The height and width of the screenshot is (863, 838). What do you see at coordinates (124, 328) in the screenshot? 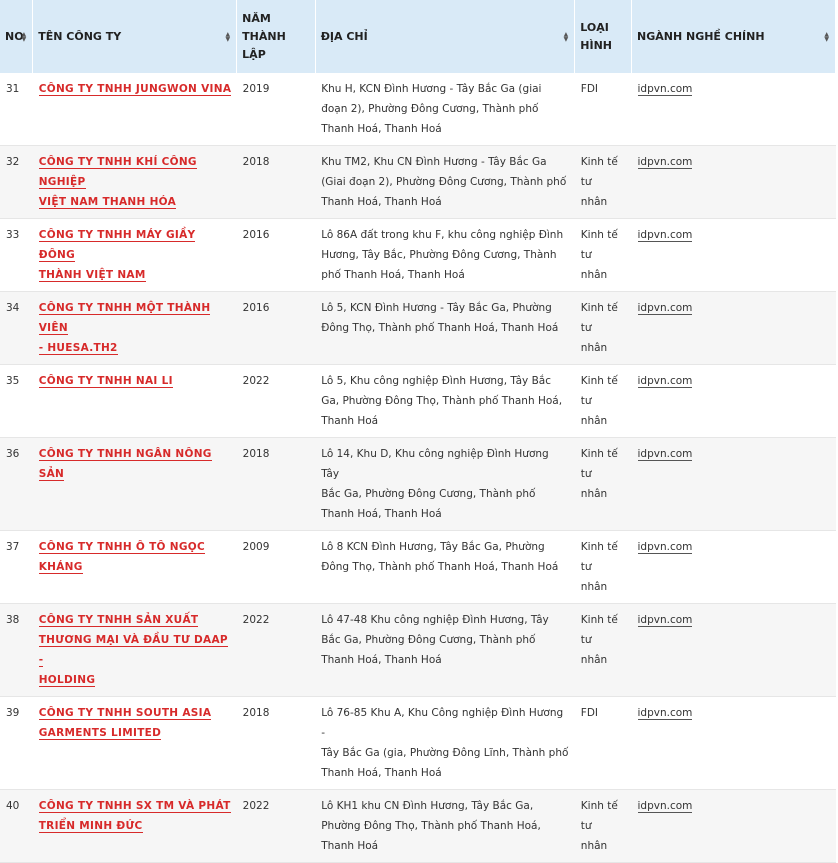
I see `company-link: CÔNG TY TNHH MỘT THÀNH VIÊN - HUESA.TH2` at bounding box center [124, 328].